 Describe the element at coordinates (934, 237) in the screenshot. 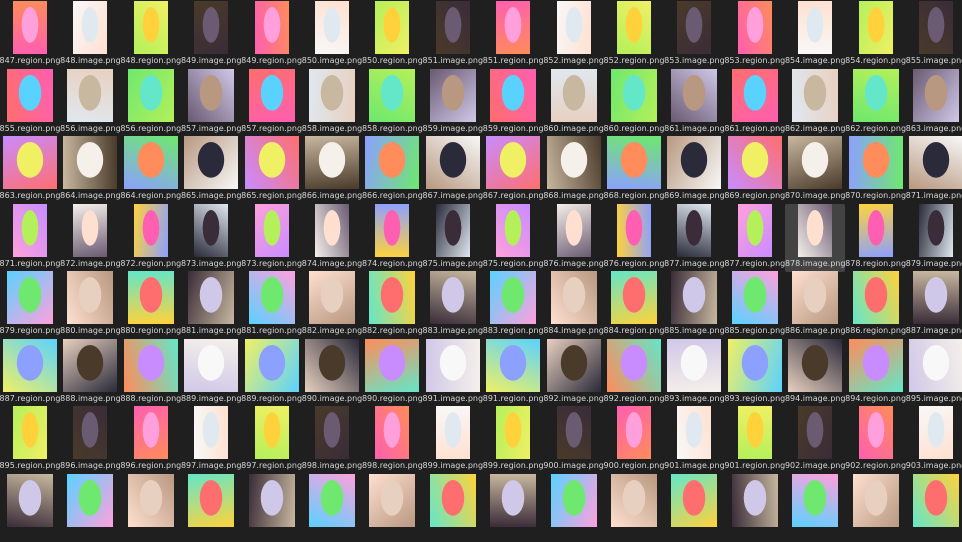

I see `file-tile: 879.image.png` at that location.